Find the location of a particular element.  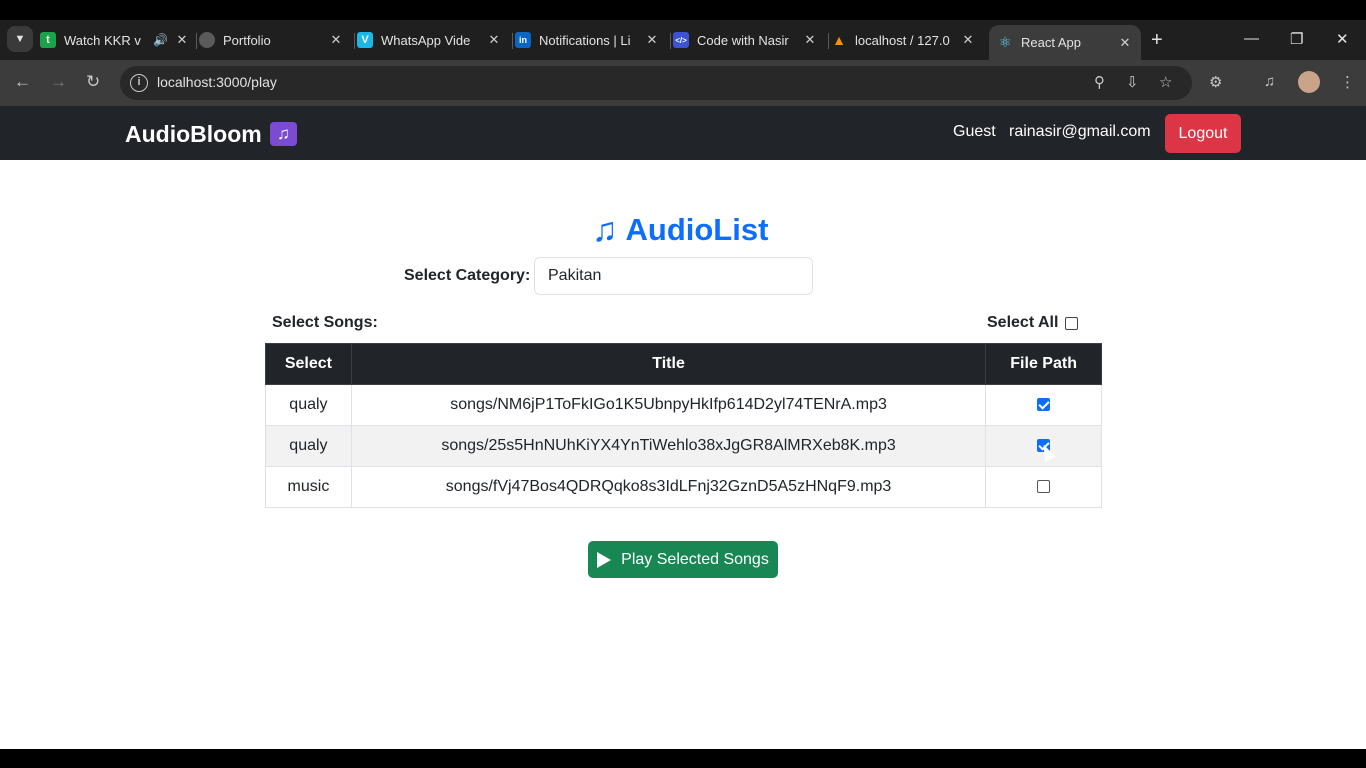

bookmark-star-icon: ☆ is located at coordinates (1165, 82).